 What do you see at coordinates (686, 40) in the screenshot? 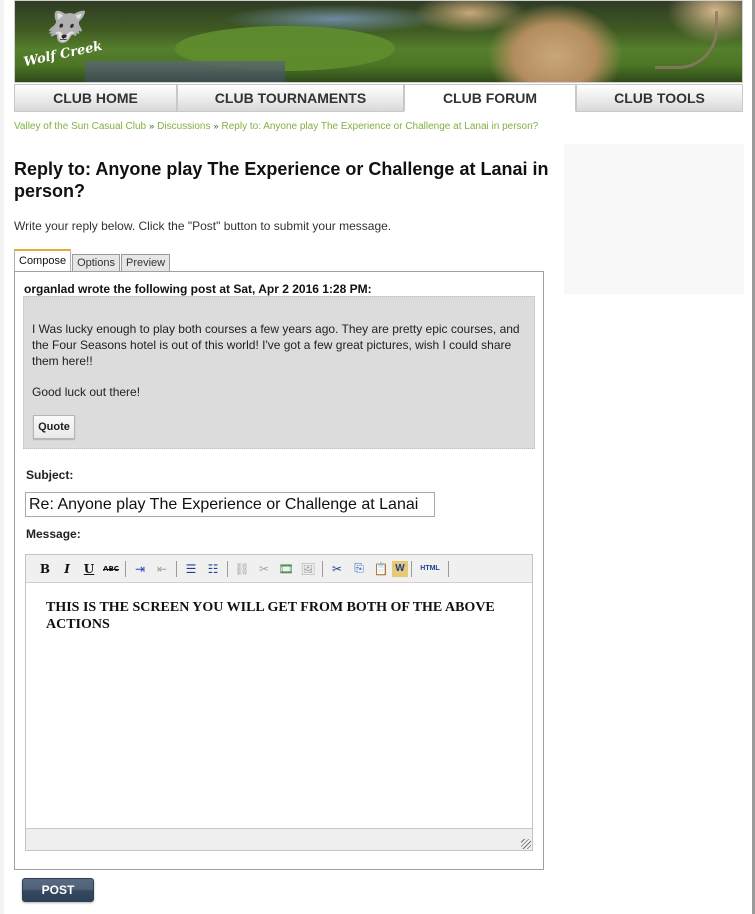
I see `banner-cart-path` at bounding box center [686, 40].